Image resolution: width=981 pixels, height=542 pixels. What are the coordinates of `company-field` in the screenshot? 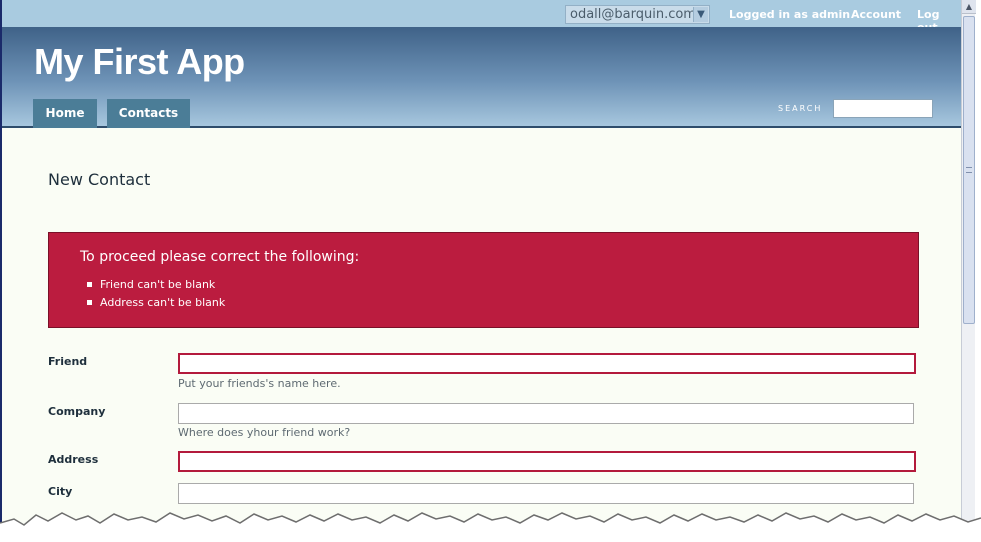 It's located at (546, 413).